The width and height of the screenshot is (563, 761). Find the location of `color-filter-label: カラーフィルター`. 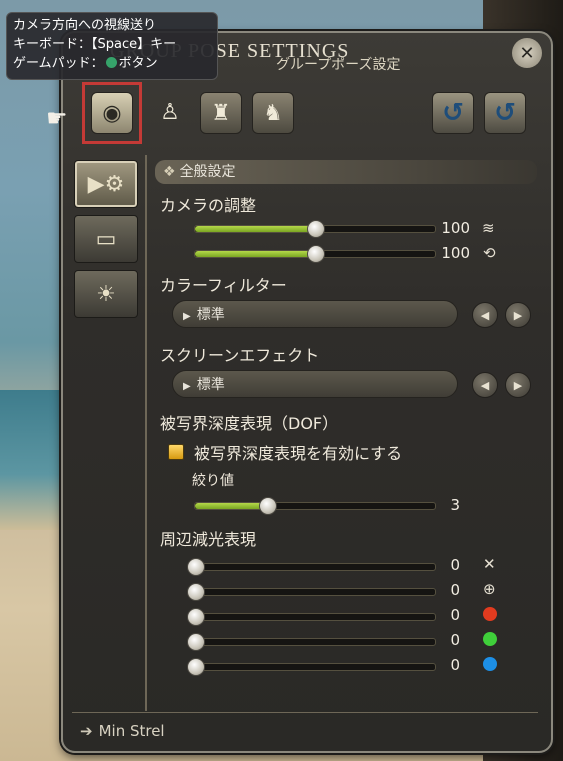

color-filter-label: カラーフィルター is located at coordinates (223, 285).